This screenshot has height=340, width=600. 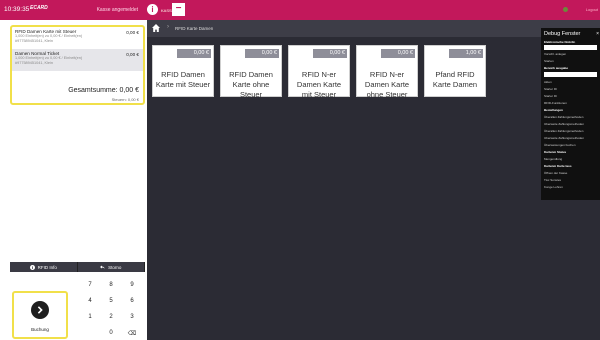 I want to click on debug-section-header: Kartenm Karte laos, so click(x=558, y=166).